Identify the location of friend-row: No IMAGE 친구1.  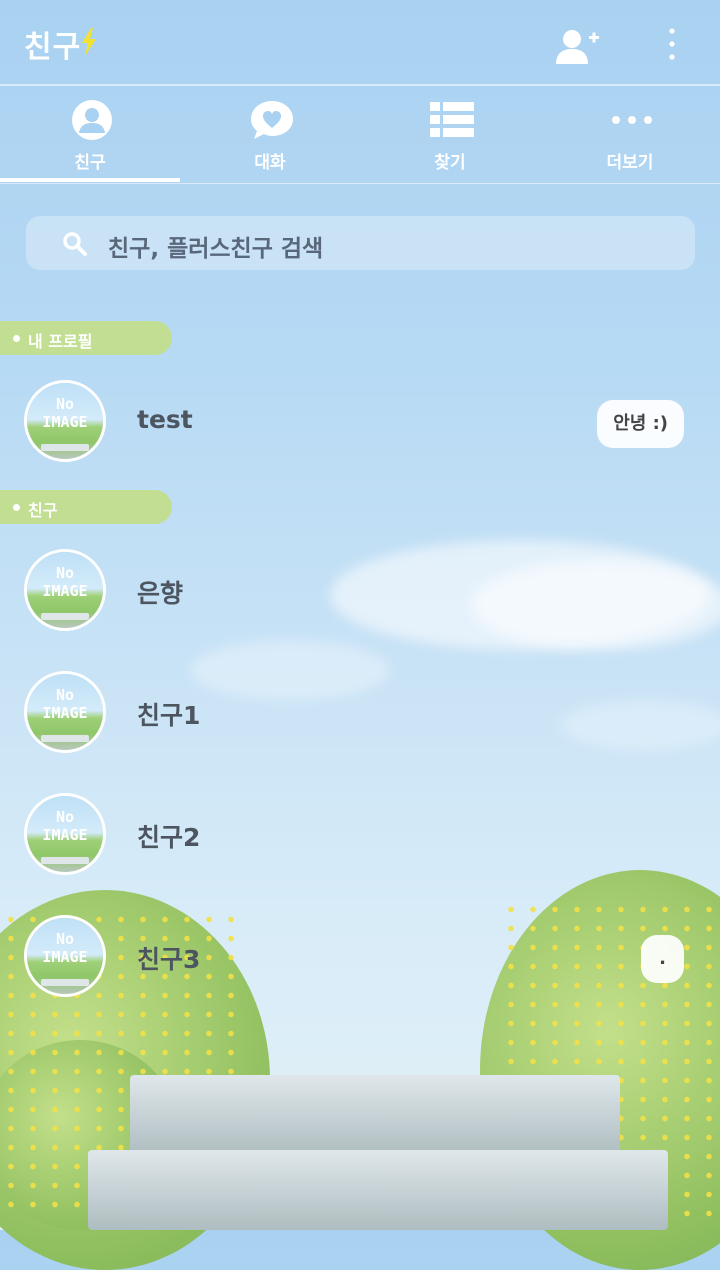
(360, 717).